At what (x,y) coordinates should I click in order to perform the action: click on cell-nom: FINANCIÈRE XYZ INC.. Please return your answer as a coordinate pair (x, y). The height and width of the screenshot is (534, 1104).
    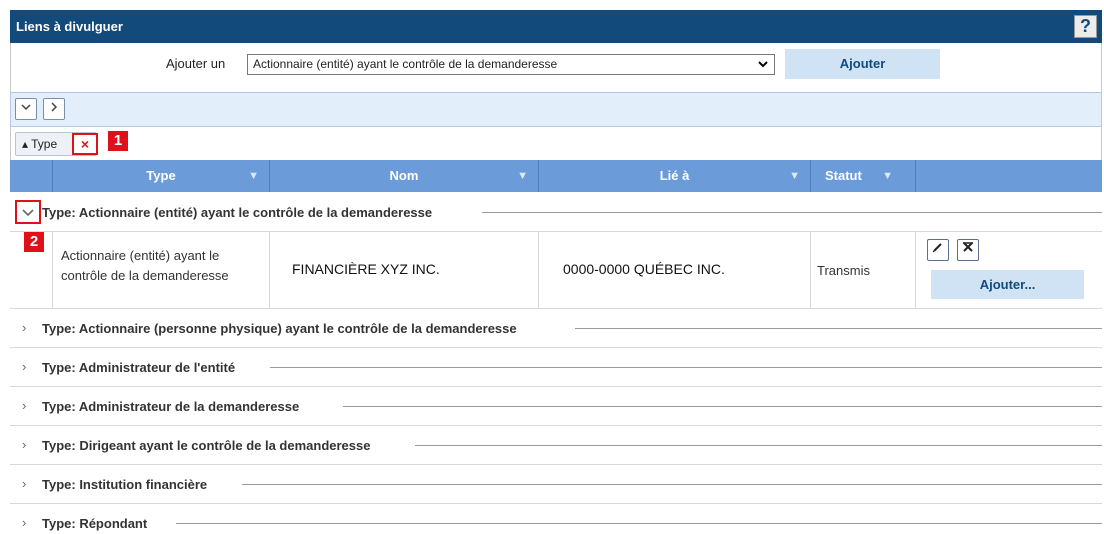
    Looking at the image, I should click on (403, 270).